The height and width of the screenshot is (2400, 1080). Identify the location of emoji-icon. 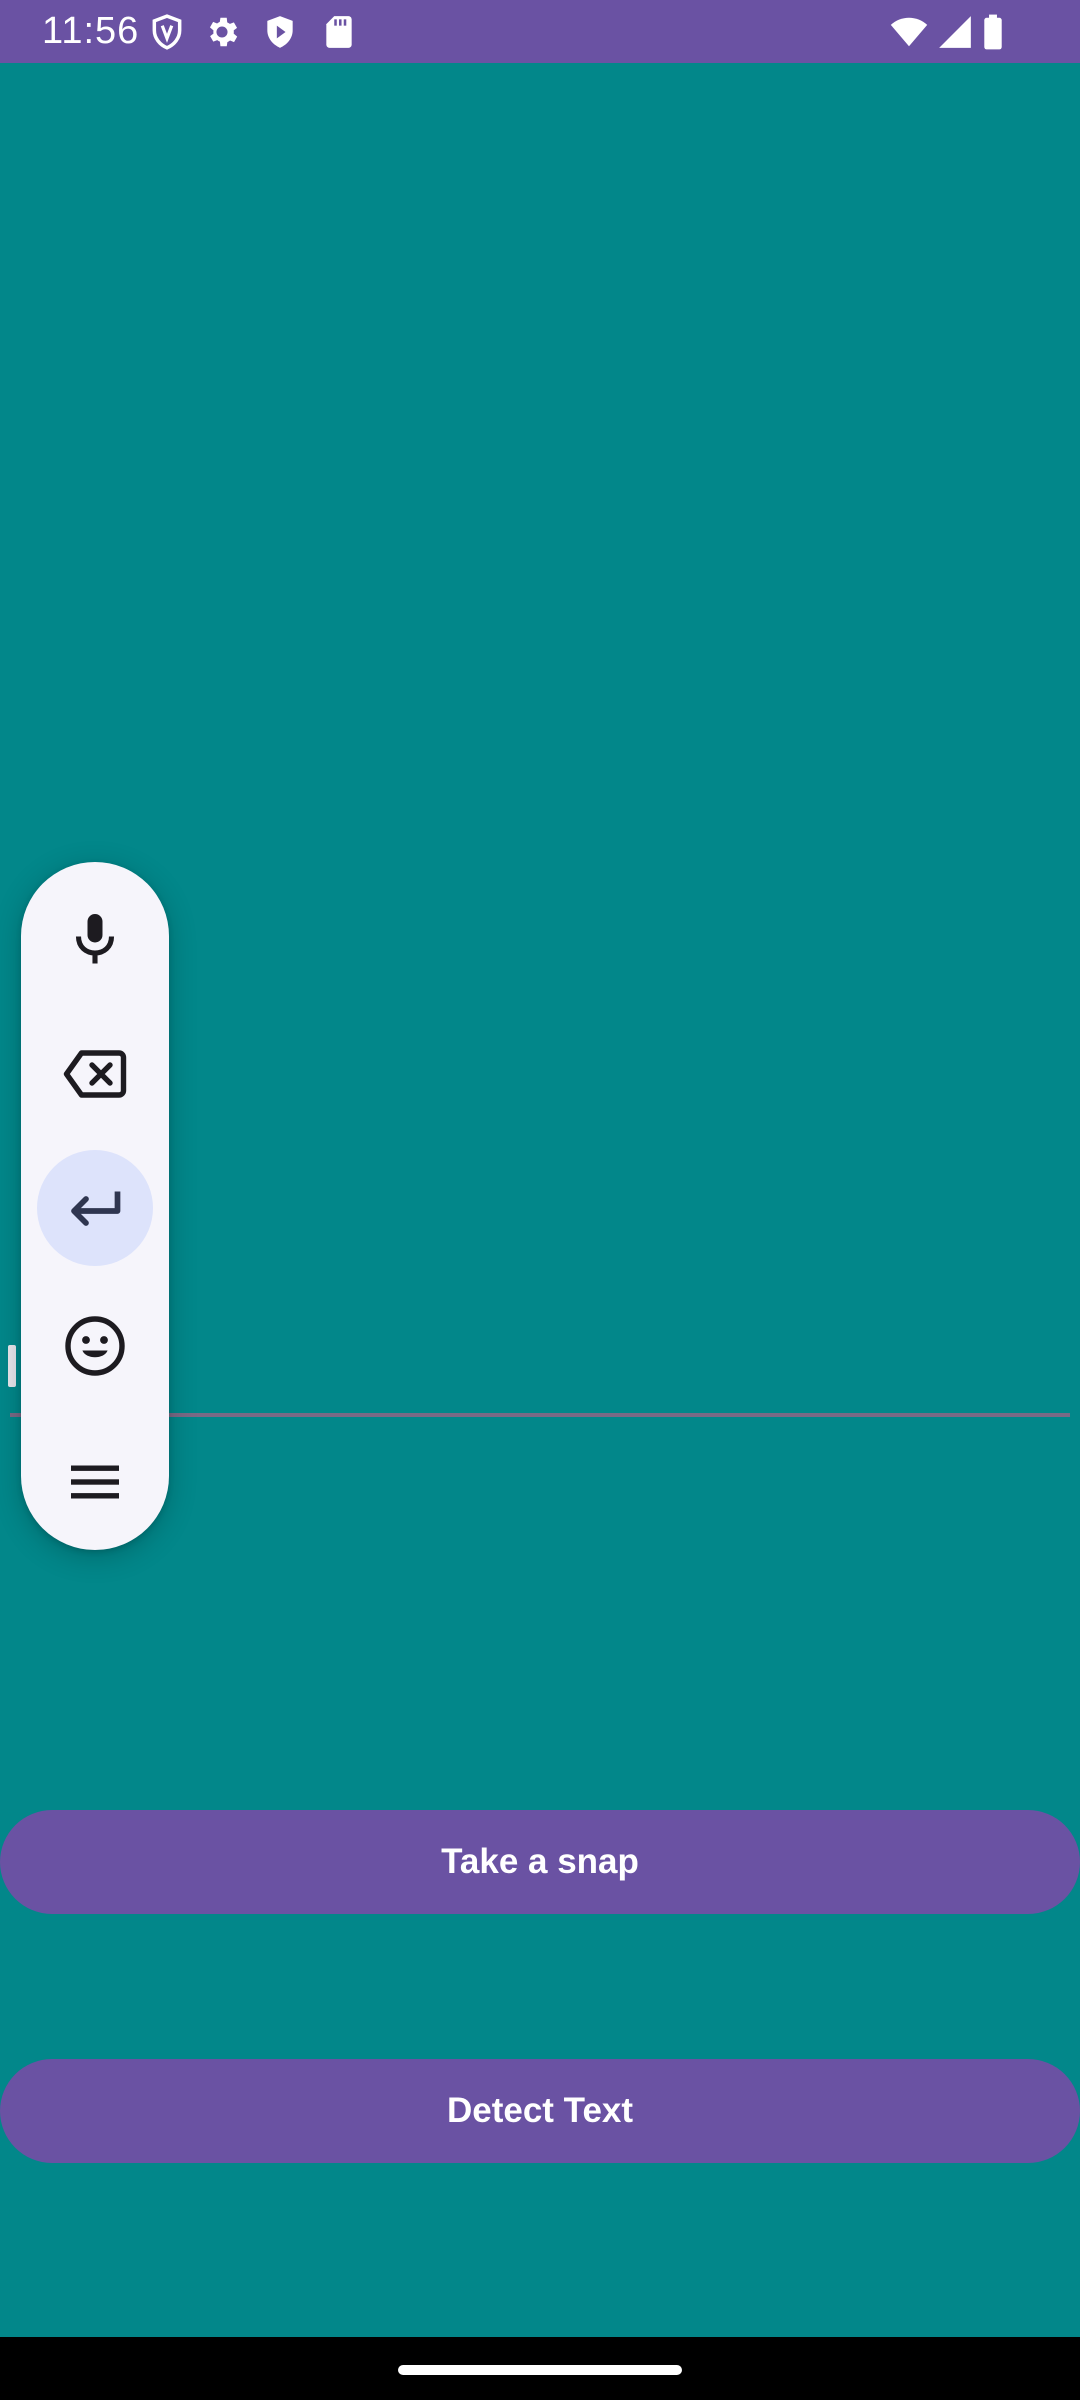
(95, 1346).